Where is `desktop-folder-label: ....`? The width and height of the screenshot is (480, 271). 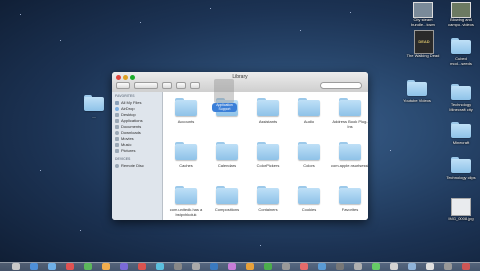
desktop-folder-label: .... is located at coordinates (94, 116).